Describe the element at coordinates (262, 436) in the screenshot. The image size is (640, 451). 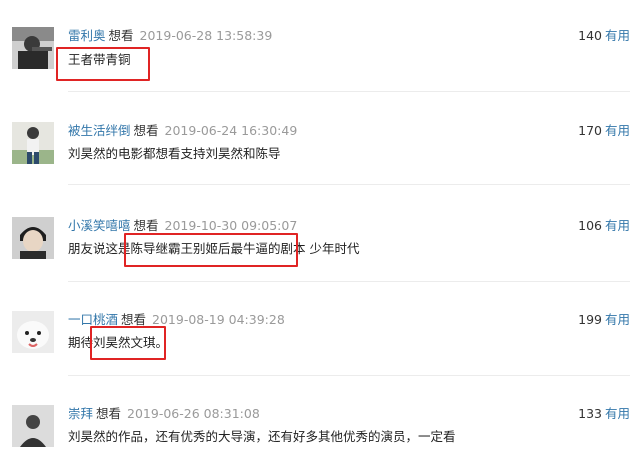
I see `comment-text: 刘昊然的作品，还有优秀的大导演，还有好多其他优秀的演员，一定看` at that location.